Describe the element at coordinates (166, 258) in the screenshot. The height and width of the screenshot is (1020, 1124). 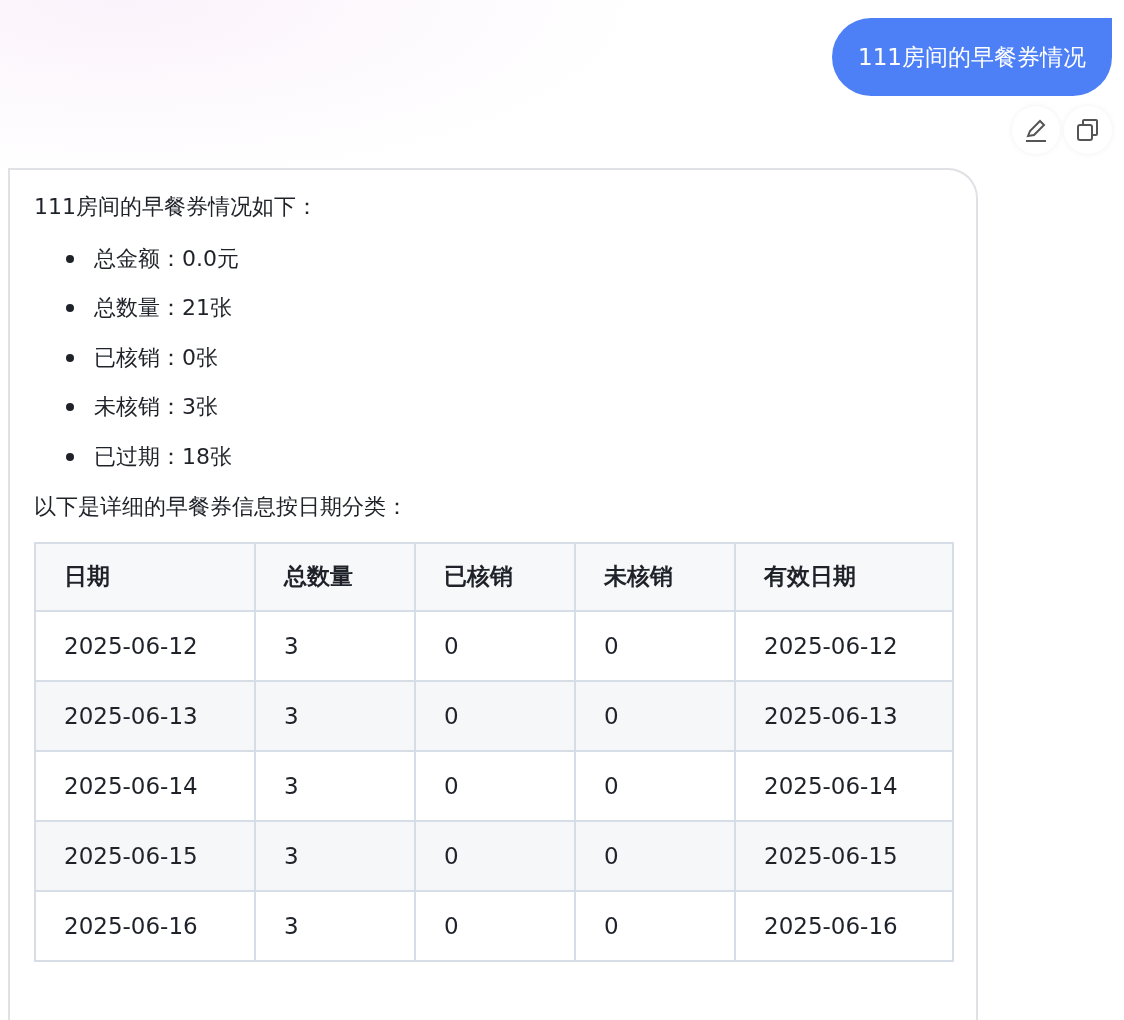
I see `summary-item: 总金额：0.0元` at that location.